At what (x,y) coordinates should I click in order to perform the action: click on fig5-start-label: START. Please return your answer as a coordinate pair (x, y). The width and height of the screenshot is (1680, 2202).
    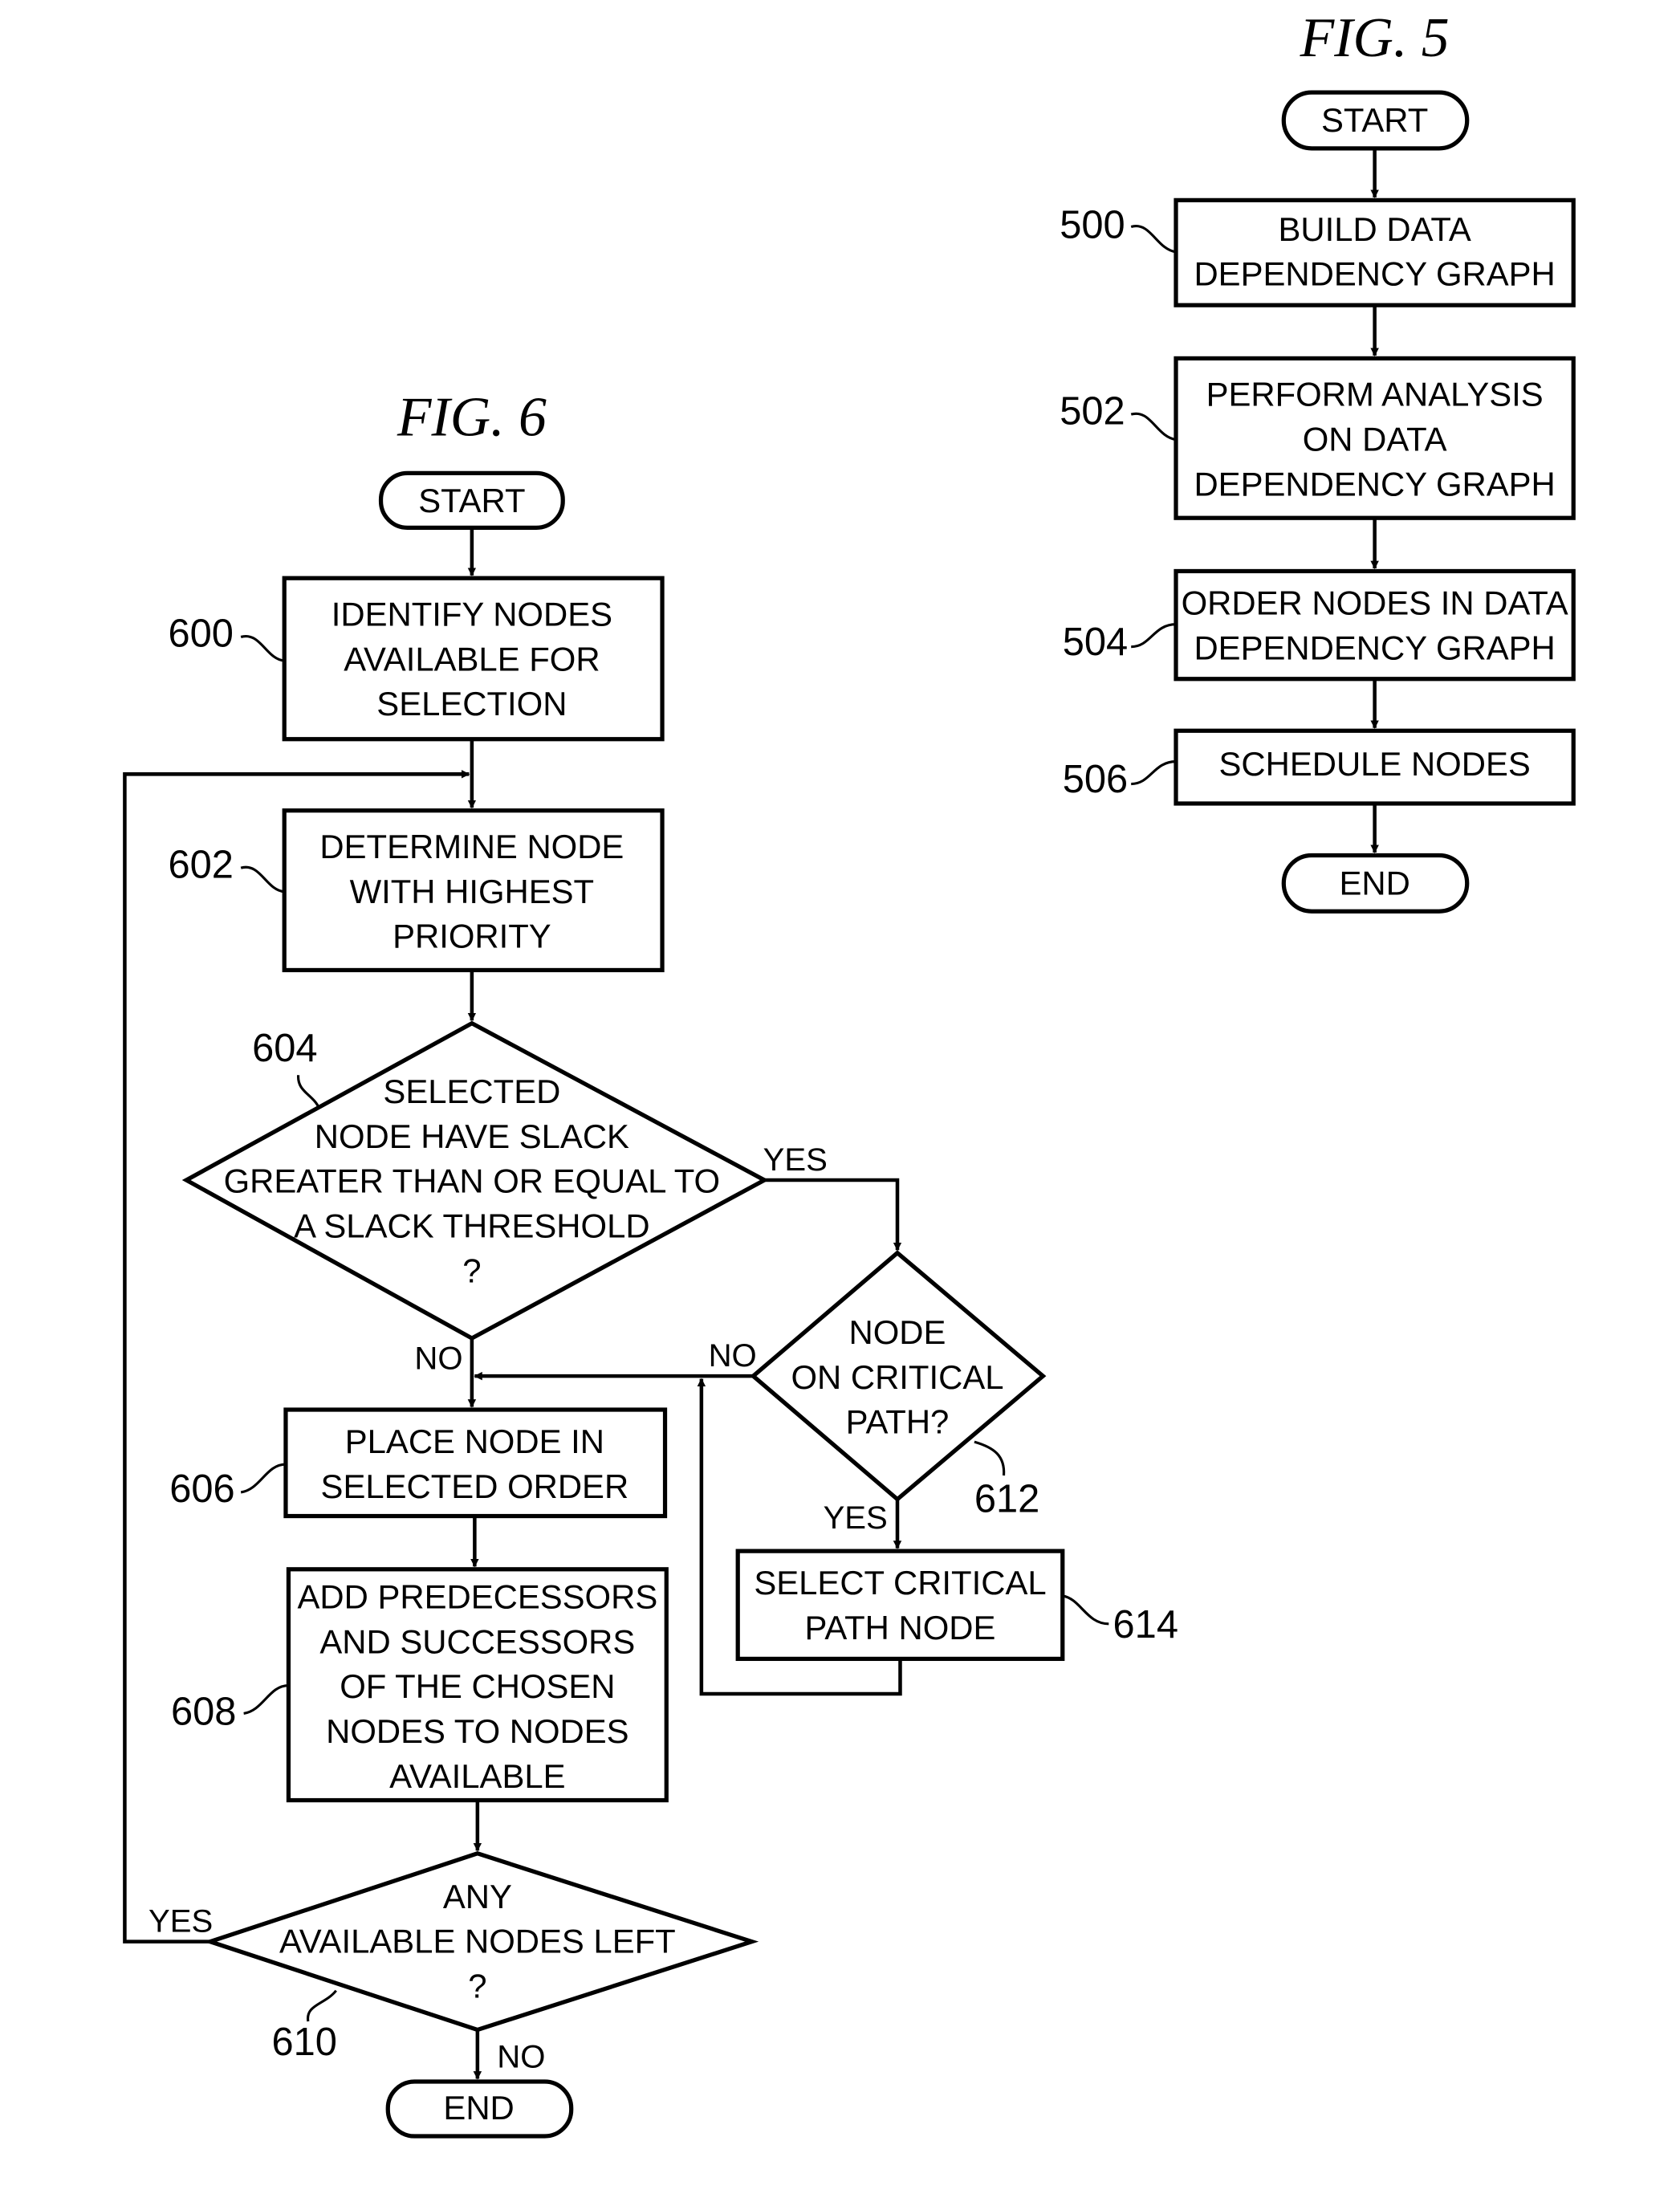
    Looking at the image, I should click on (1375, 120).